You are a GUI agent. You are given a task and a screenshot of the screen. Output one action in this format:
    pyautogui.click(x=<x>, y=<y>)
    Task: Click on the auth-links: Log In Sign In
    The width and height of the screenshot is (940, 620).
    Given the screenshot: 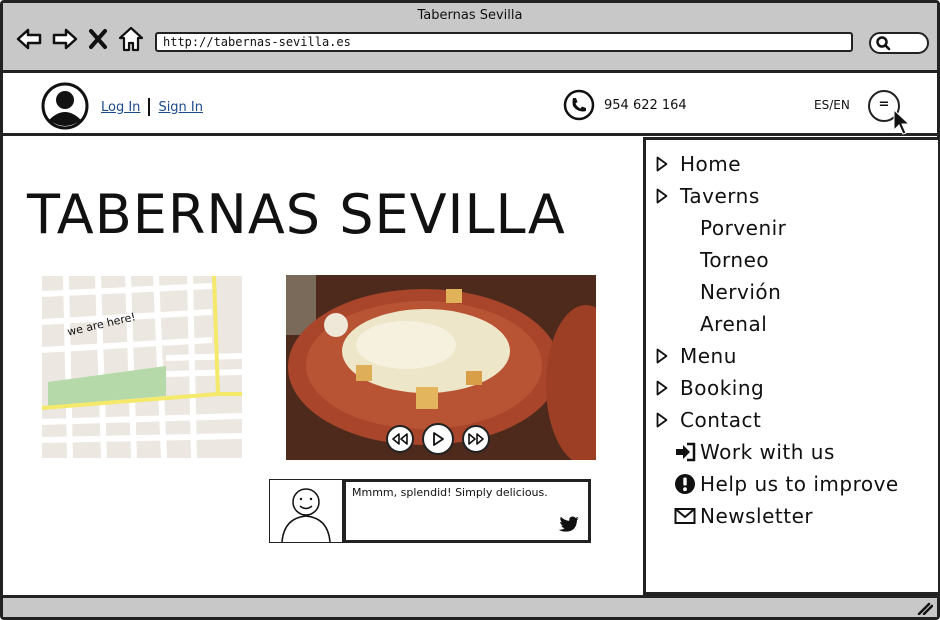 What is the action you would take?
    pyautogui.click(x=152, y=107)
    